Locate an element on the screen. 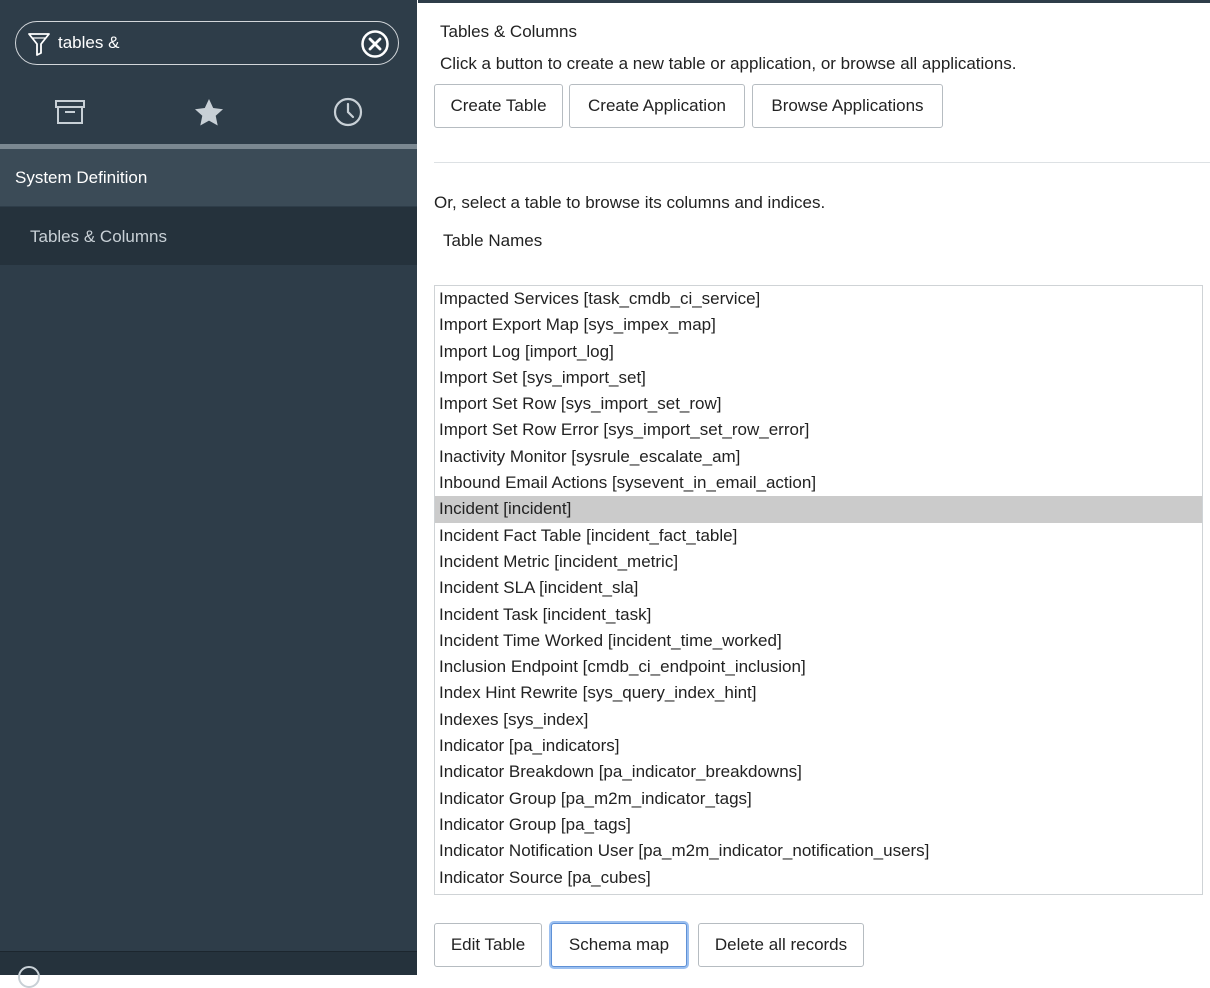 The image size is (1210, 988). table-option: Import Export Map [sys_impex_map] is located at coordinates (818, 325).